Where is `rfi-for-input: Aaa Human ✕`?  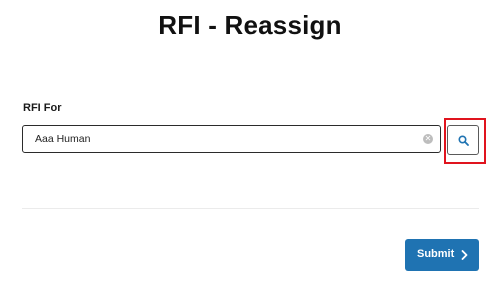 rfi-for-input: Aaa Human ✕ is located at coordinates (231, 139).